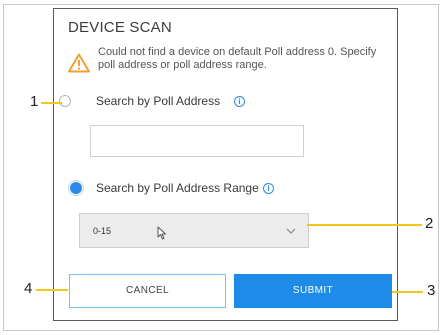  What do you see at coordinates (197, 141) in the screenshot?
I see `poll-address-input` at bounding box center [197, 141].